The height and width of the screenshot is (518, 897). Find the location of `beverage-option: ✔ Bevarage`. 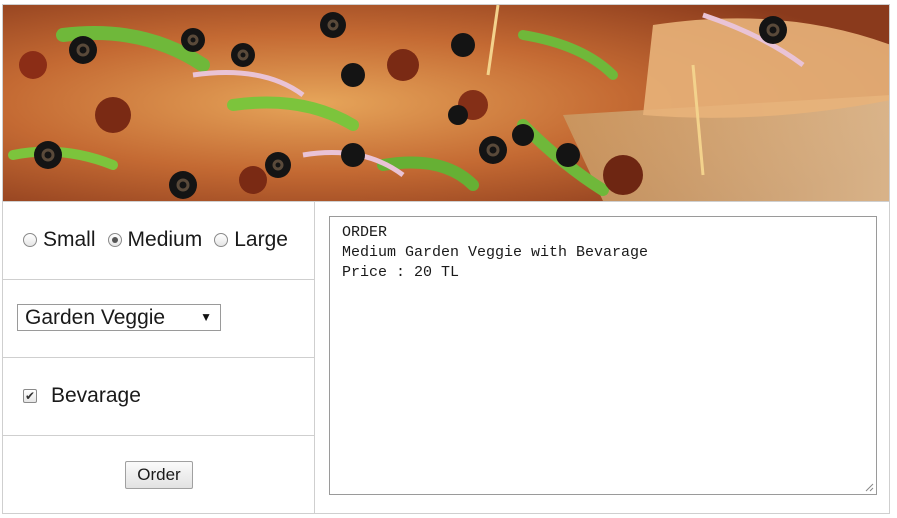

beverage-option: ✔ Bevarage is located at coordinates (82, 396).